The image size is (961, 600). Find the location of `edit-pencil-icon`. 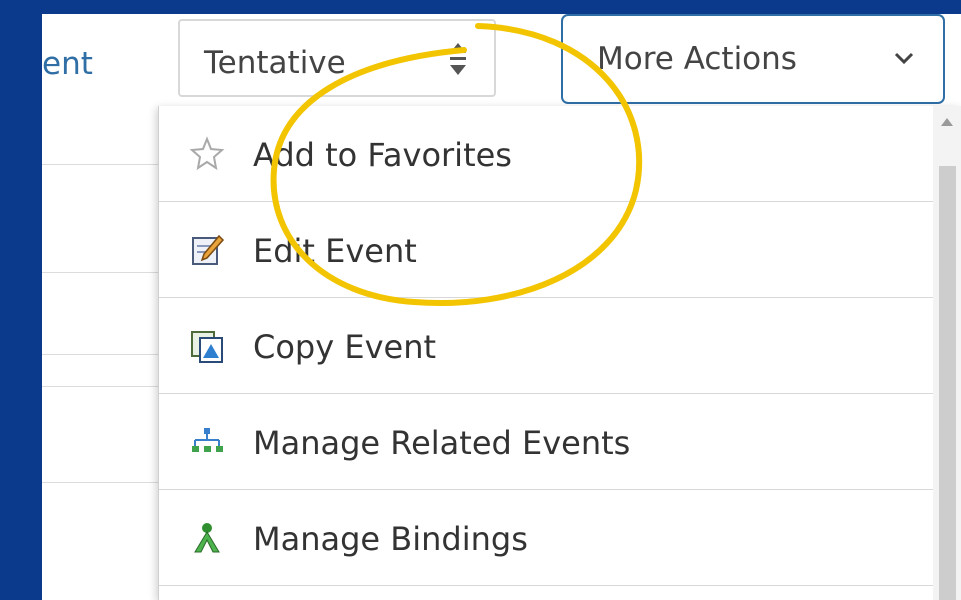

edit-pencil-icon is located at coordinates (208, 249).